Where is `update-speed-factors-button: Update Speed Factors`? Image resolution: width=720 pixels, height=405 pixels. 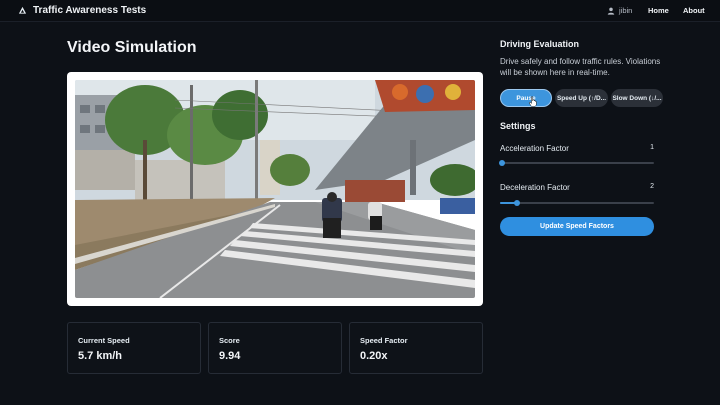 update-speed-factors-button: Update Speed Factors is located at coordinates (577, 226).